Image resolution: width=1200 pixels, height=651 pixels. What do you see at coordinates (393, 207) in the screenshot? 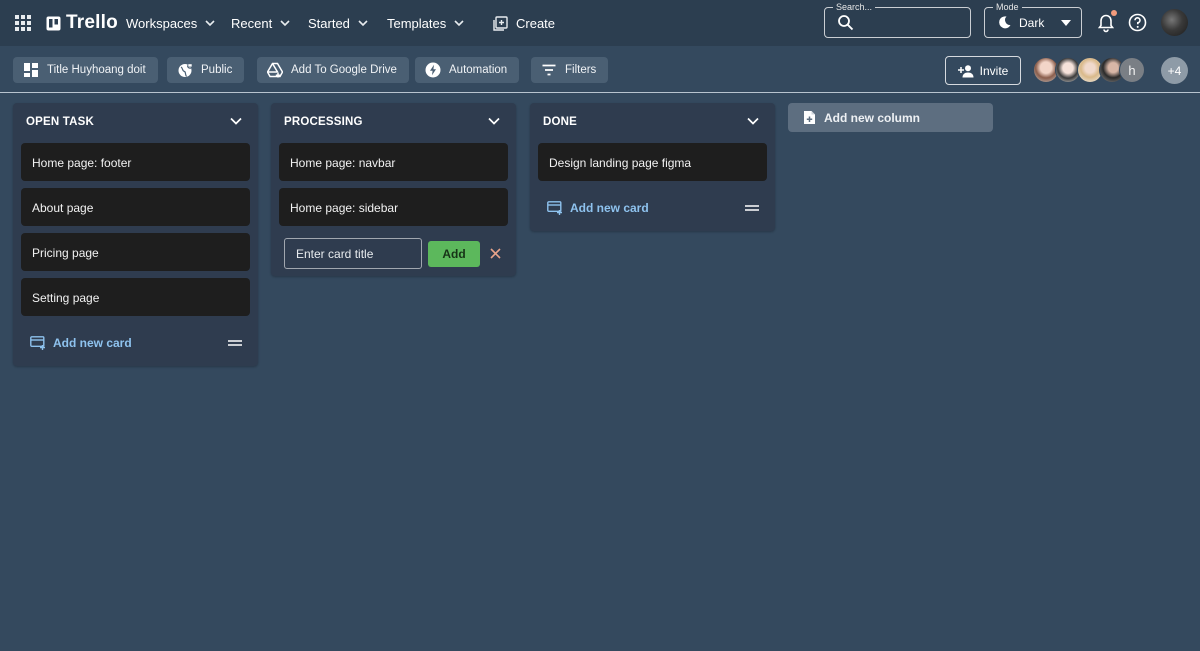
I see `task-card: Home page: sidebar` at bounding box center [393, 207].